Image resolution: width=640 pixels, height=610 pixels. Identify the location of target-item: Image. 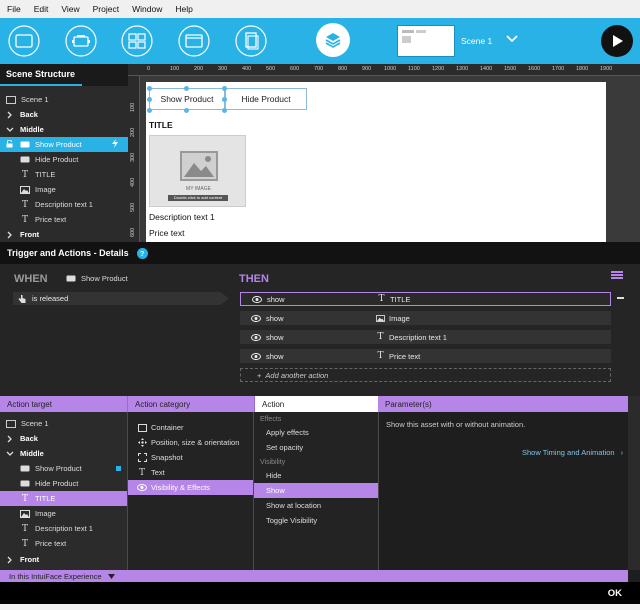
(63, 513).